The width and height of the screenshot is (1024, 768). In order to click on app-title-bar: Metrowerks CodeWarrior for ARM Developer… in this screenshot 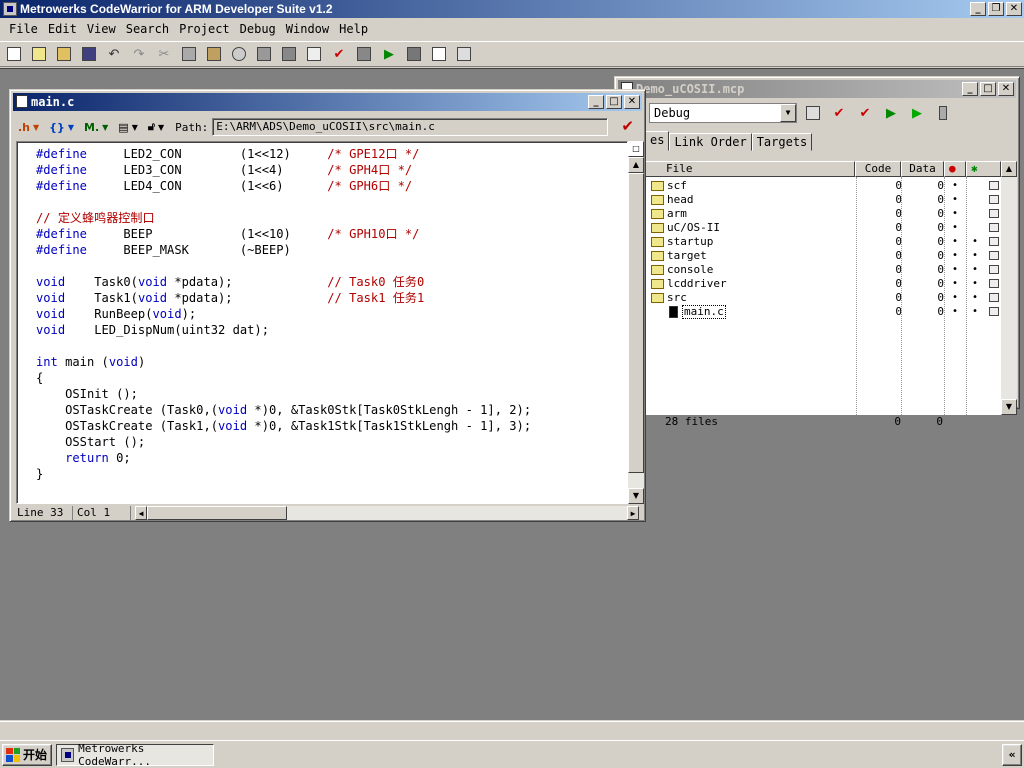, I will do `click(512, 9)`.